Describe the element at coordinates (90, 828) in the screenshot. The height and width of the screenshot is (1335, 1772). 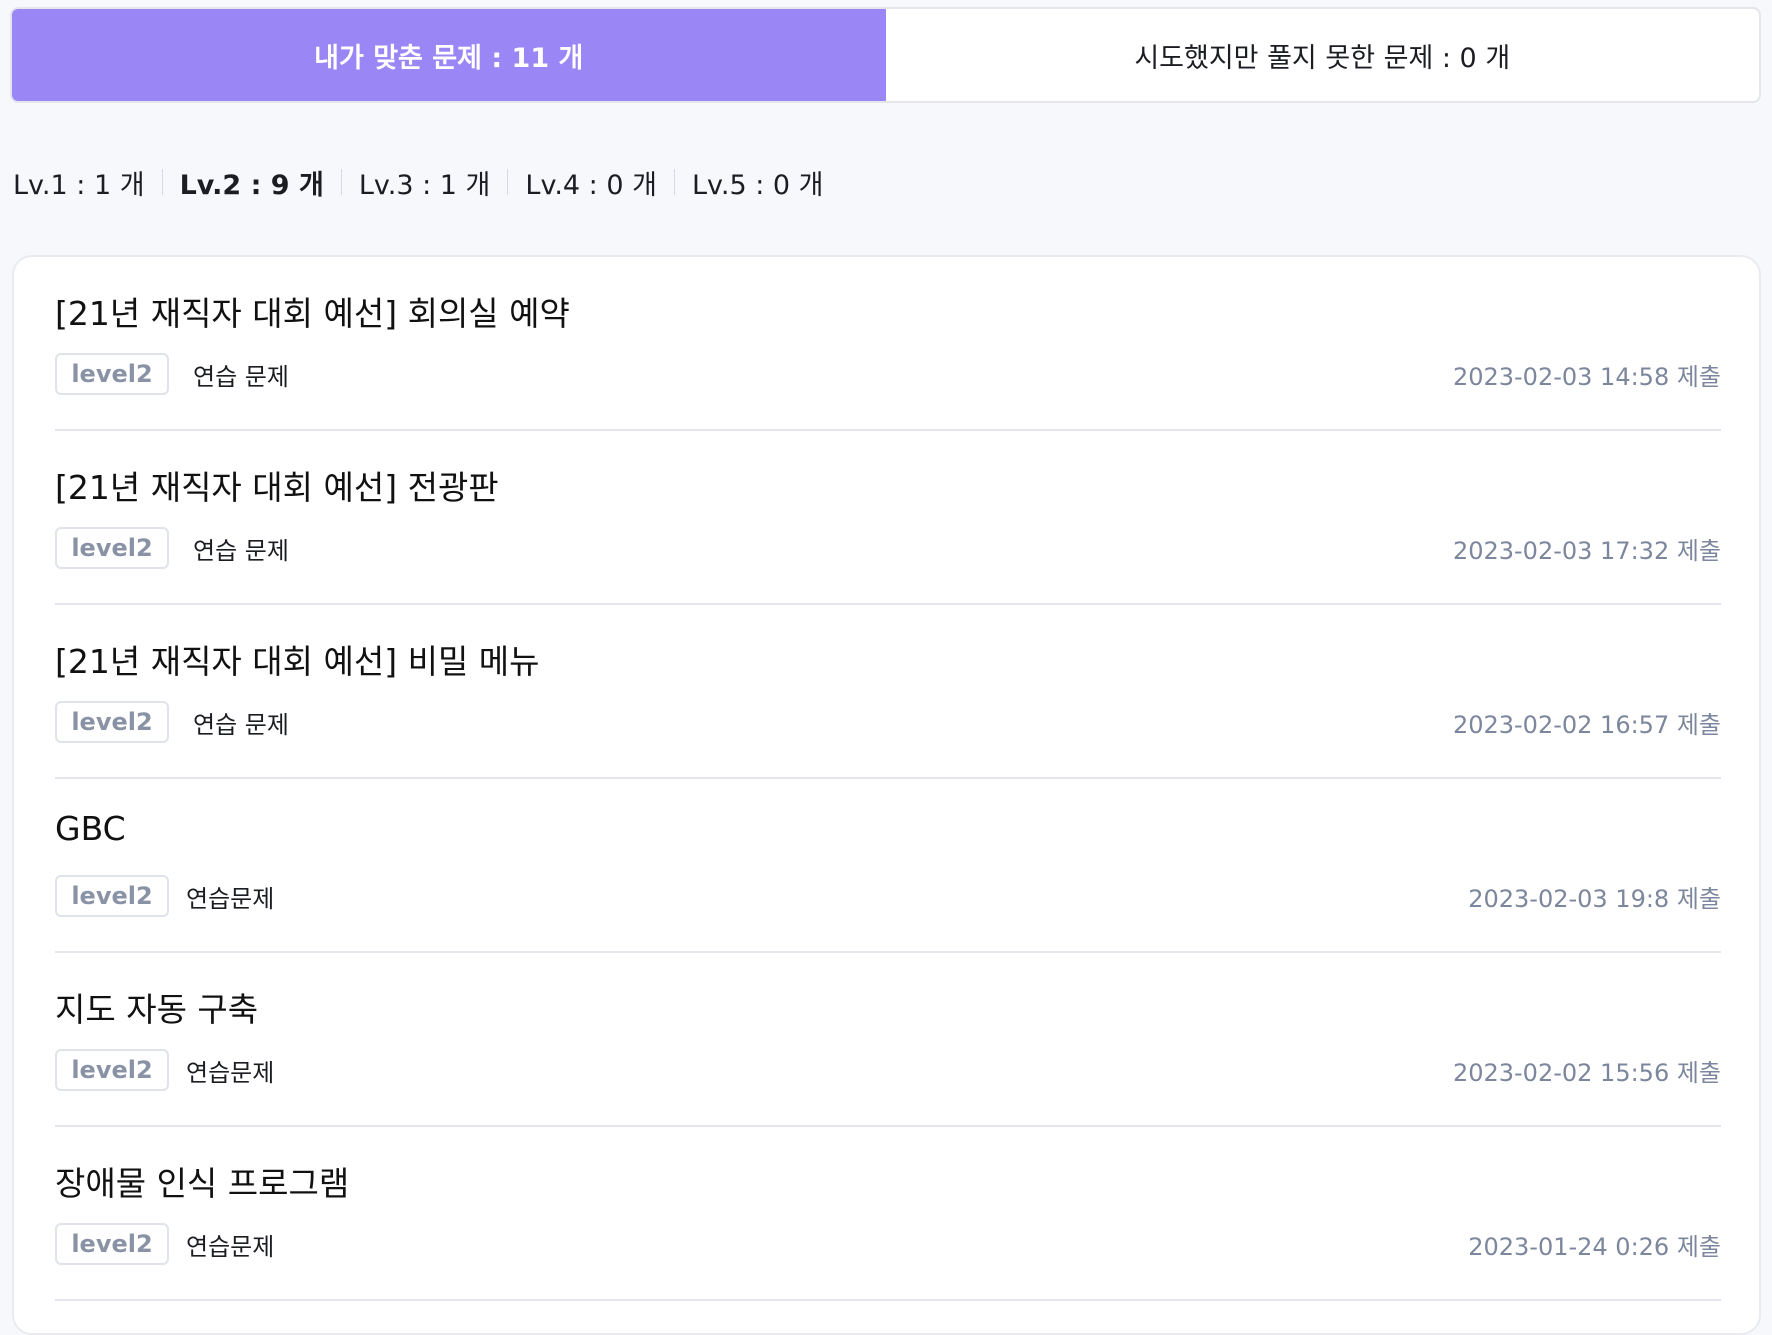
I see `problem-title: GBC` at that location.